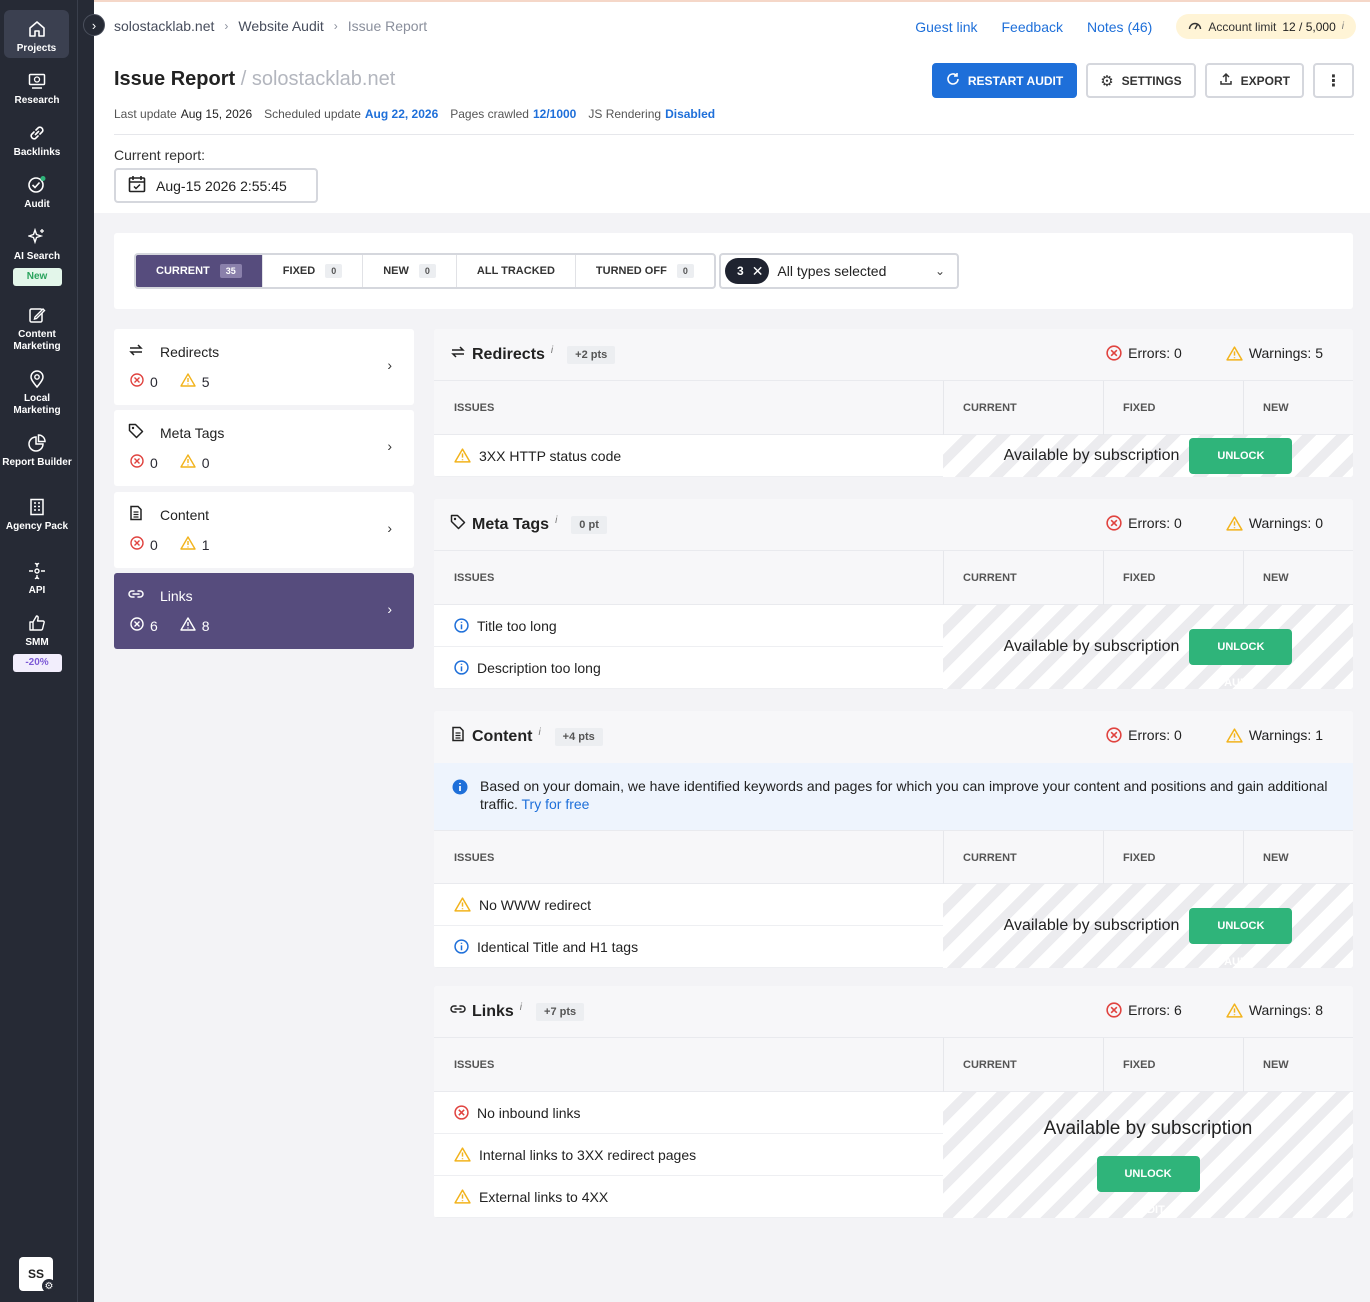  I want to click on sidebar-item-api: API, so click(37, 578).